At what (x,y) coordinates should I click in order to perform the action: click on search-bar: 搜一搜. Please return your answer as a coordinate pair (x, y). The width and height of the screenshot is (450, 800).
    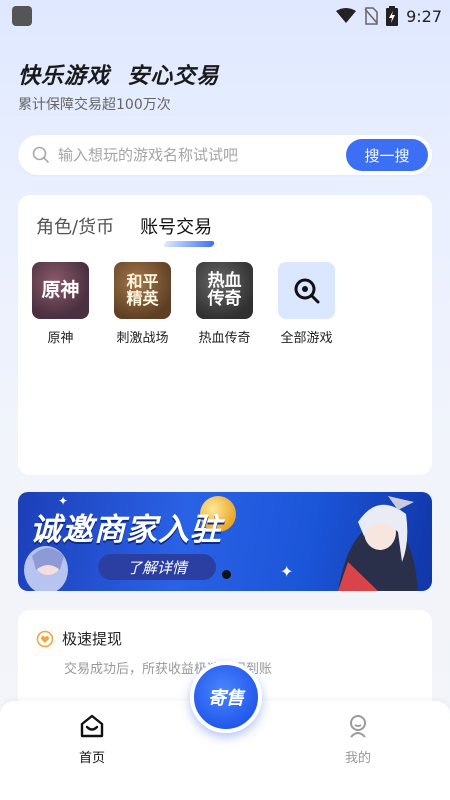
    Looking at the image, I should click on (225, 155).